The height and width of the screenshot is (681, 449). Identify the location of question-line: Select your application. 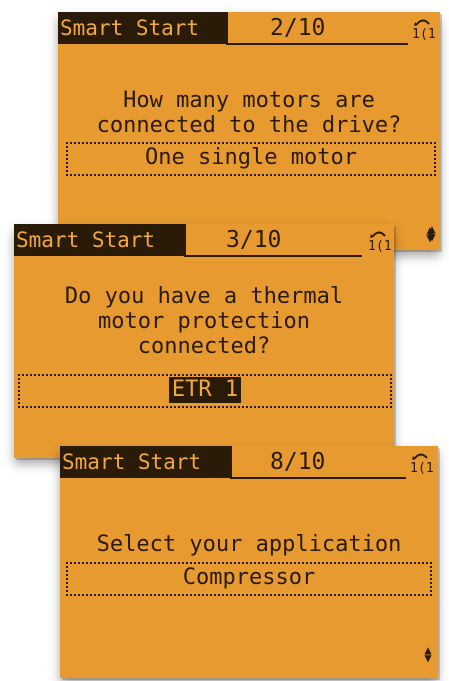
(249, 544).